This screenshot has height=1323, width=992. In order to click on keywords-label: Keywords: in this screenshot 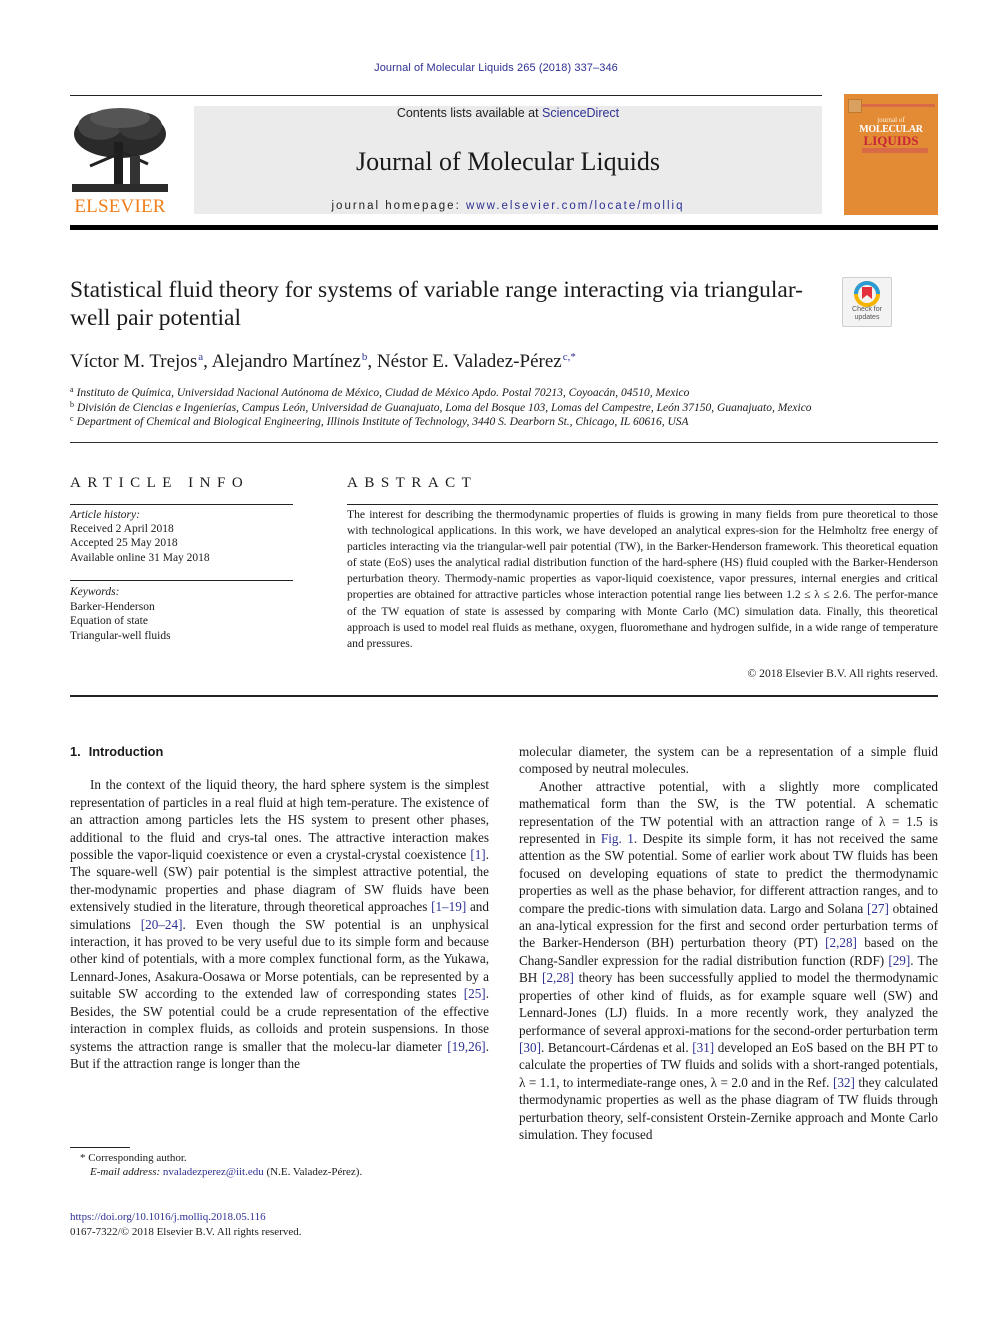, I will do `click(95, 592)`.